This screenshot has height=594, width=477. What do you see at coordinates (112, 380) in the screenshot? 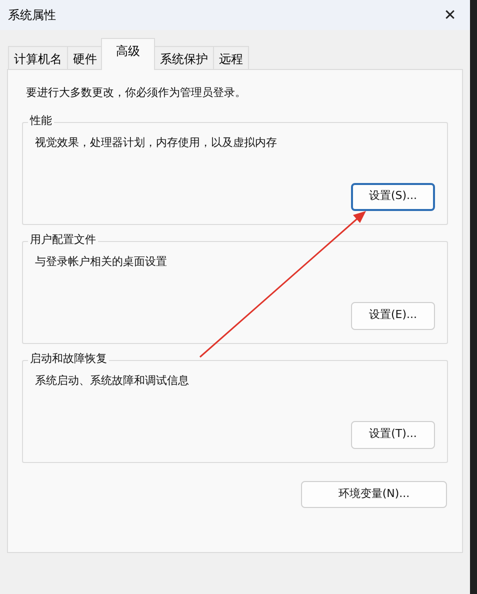
I see `group-description: 系统启动、系统故障和调试信息` at bounding box center [112, 380].